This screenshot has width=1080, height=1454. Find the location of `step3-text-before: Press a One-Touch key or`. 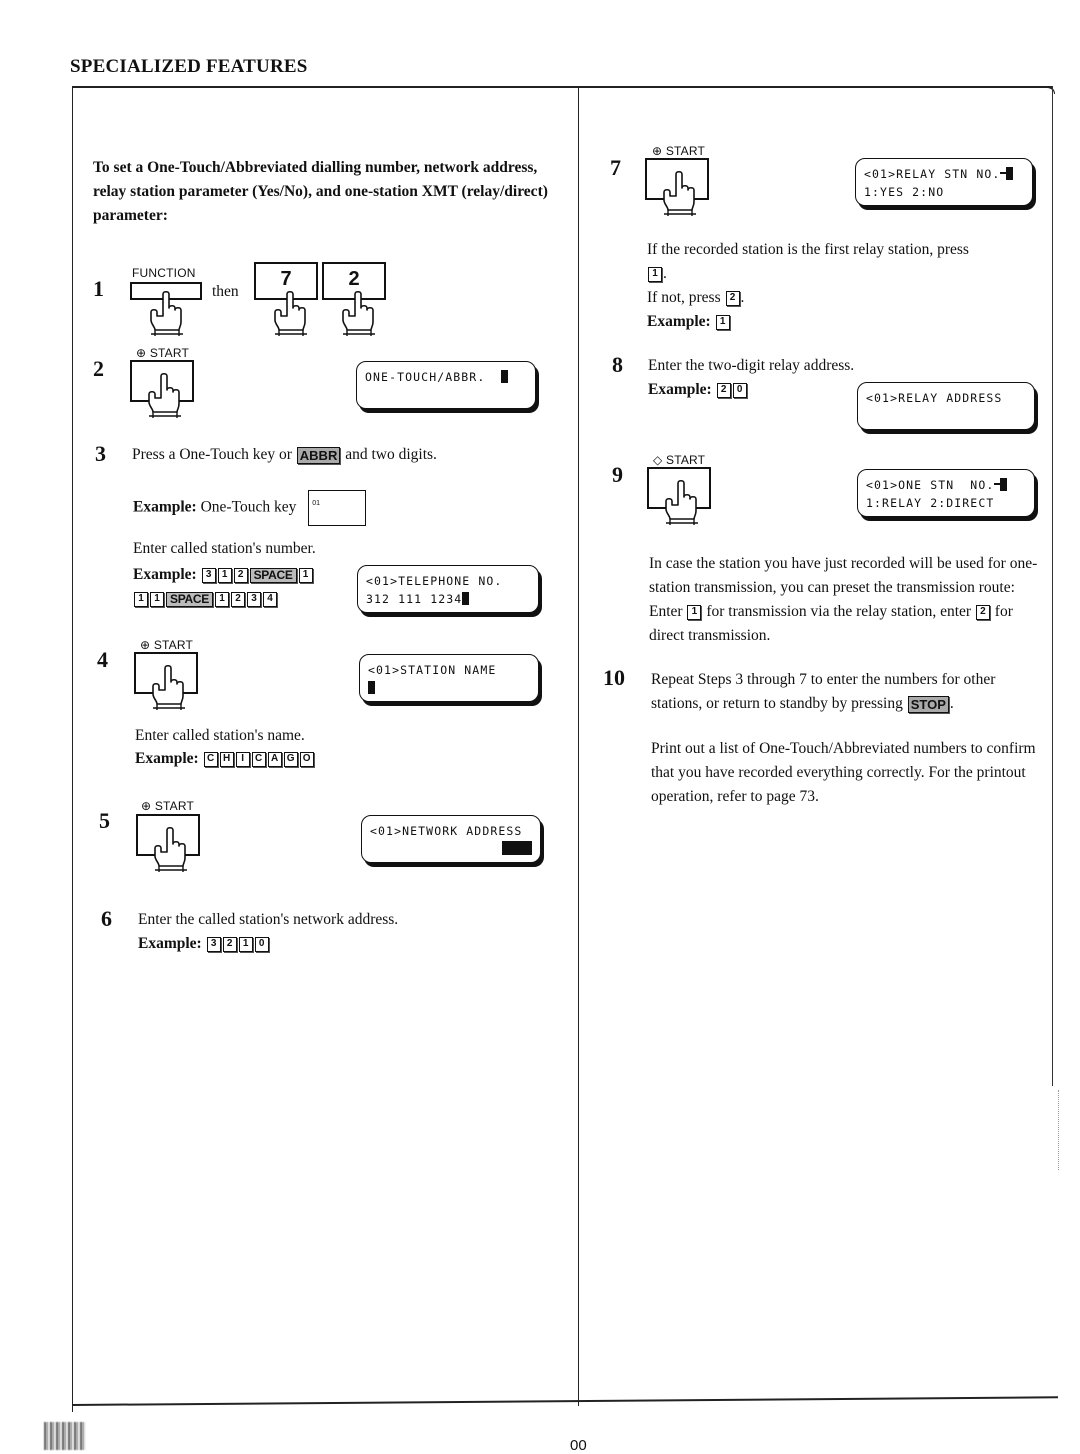

step3-text-before: Press a One-Touch key or is located at coordinates (212, 454).